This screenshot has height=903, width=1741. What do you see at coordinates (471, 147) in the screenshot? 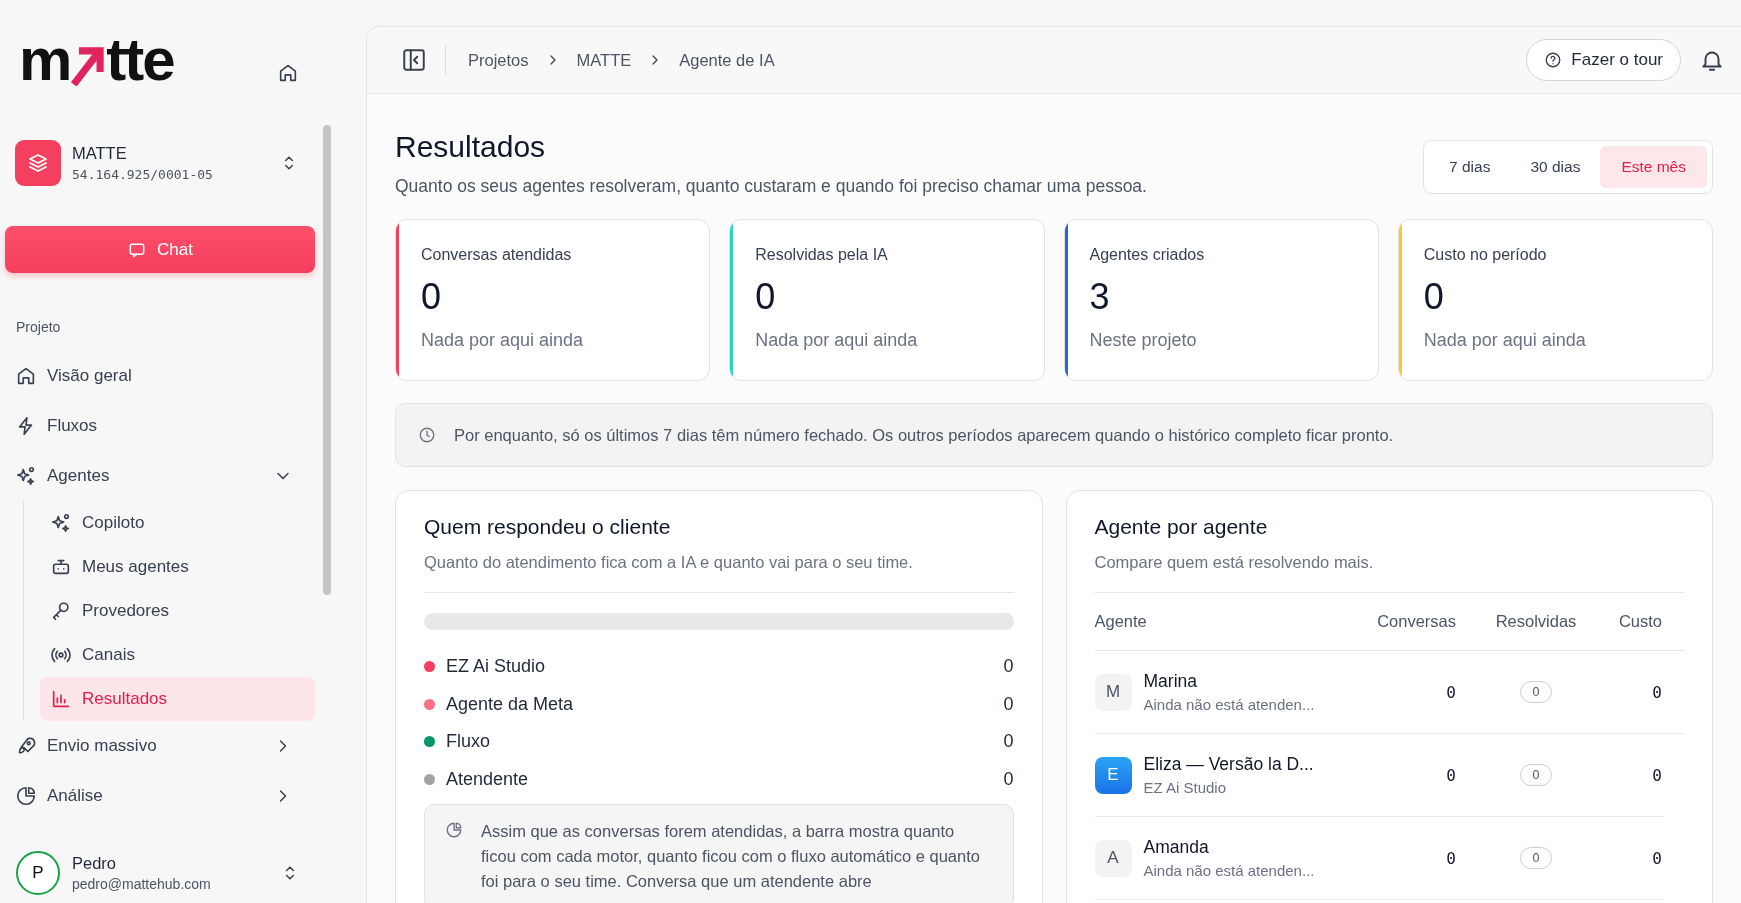
I see `page-title: Resultados` at bounding box center [471, 147].